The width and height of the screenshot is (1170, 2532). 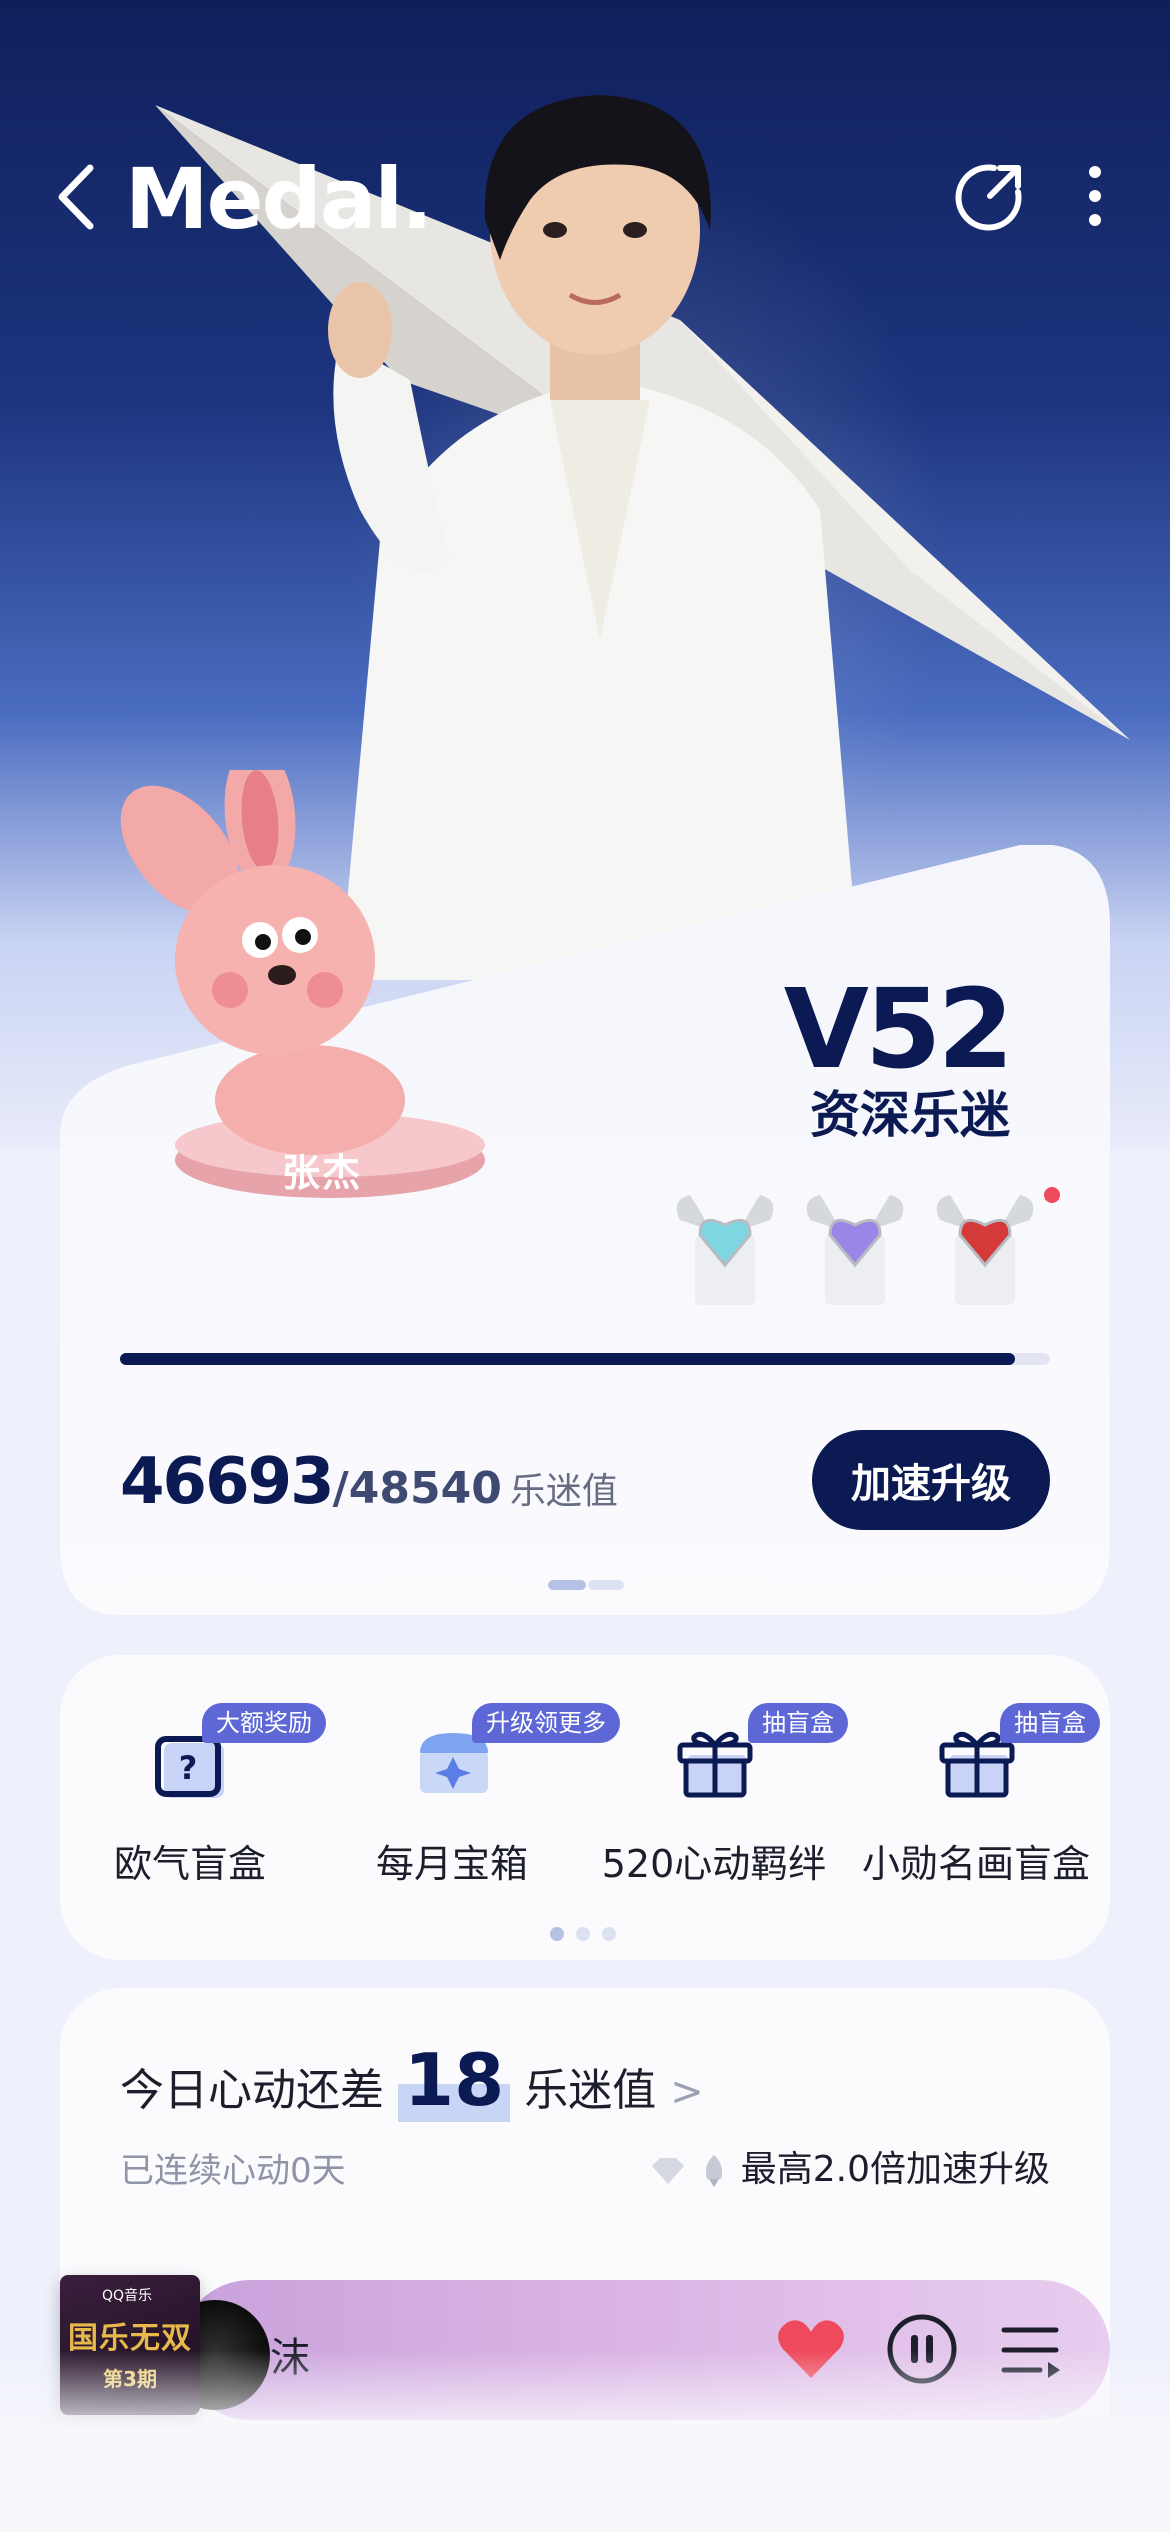 I want to click on album-episode: 第3期, so click(x=130, y=2379).